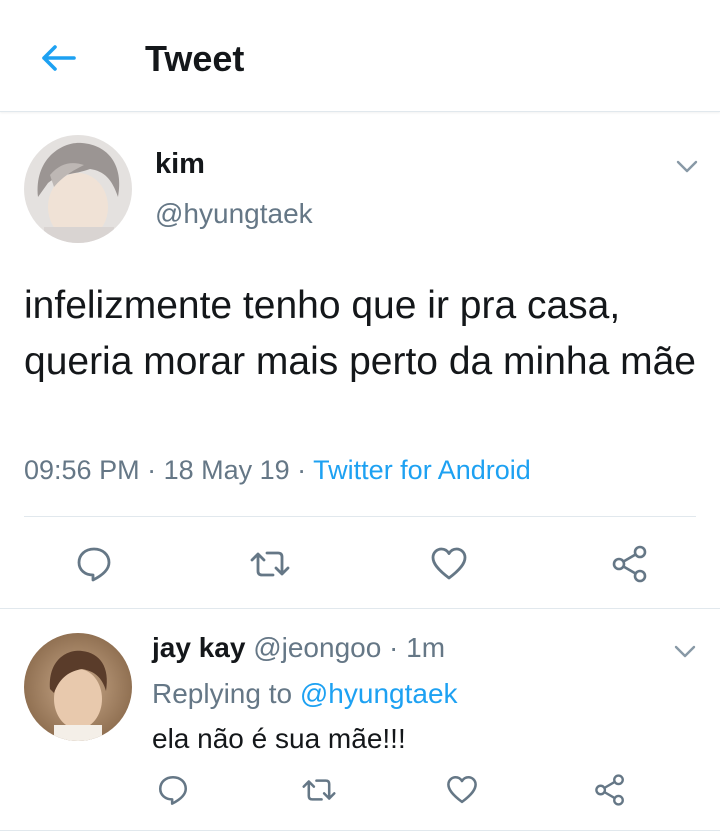 The height and width of the screenshot is (837, 720). Describe the element at coordinates (82, 470) in the screenshot. I see `tweet-time: 09:56 PM` at that location.